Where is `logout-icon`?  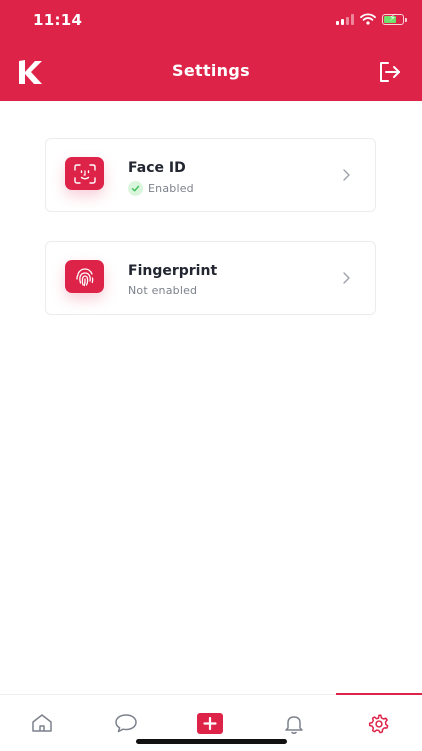 logout-icon is located at coordinates (390, 72).